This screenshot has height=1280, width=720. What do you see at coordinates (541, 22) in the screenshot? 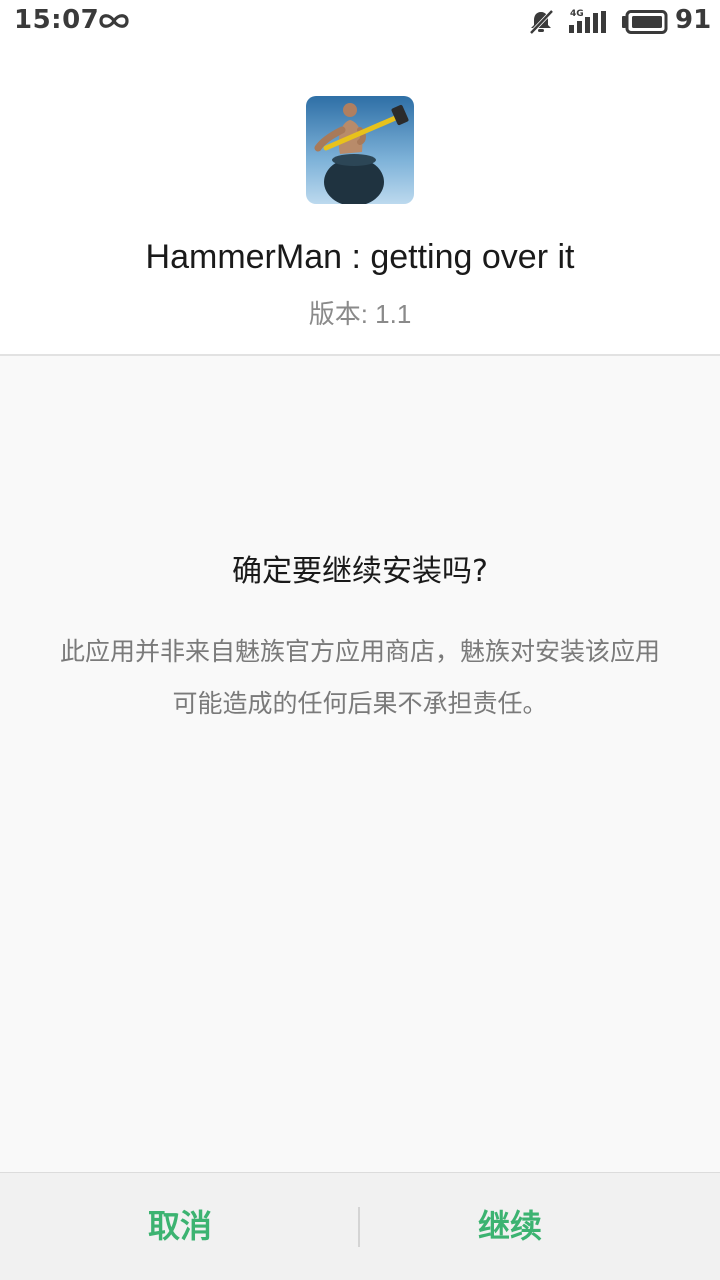
I see `notification-muted-icon` at bounding box center [541, 22].